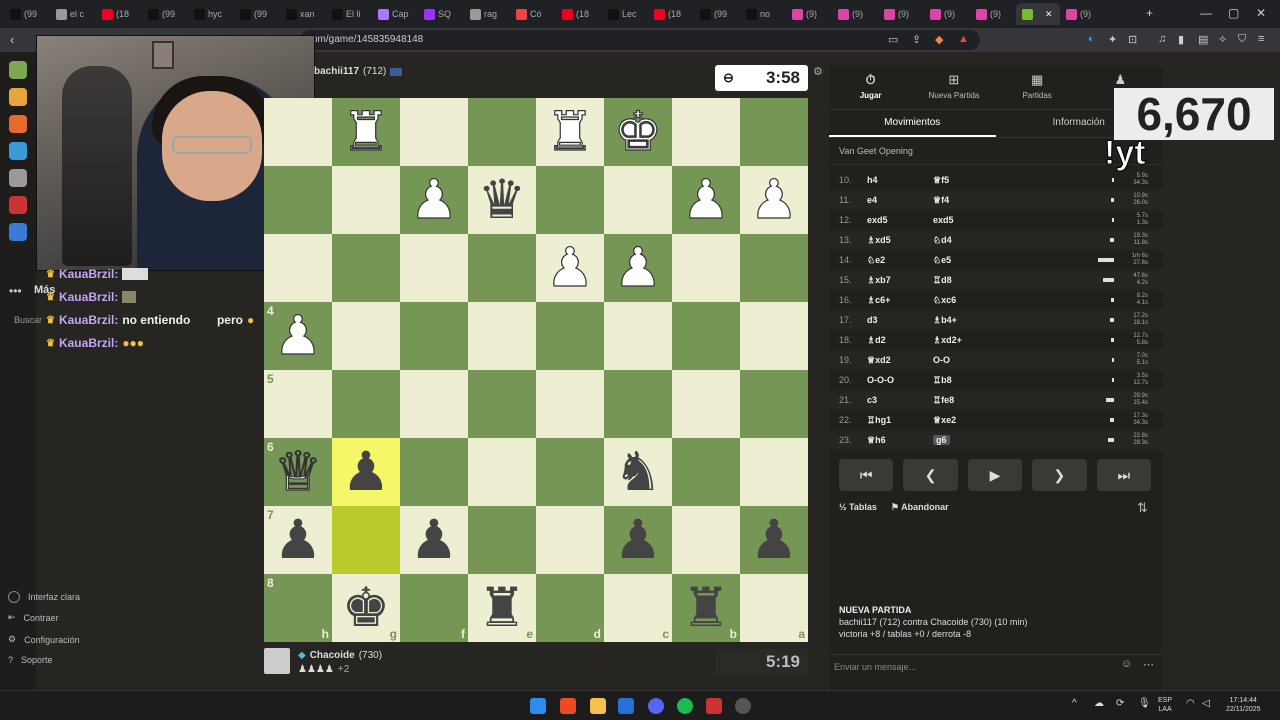 The height and width of the screenshot is (720, 1280). What do you see at coordinates (18, 70) in the screenshot?
I see `logo-icon` at bounding box center [18, 70].